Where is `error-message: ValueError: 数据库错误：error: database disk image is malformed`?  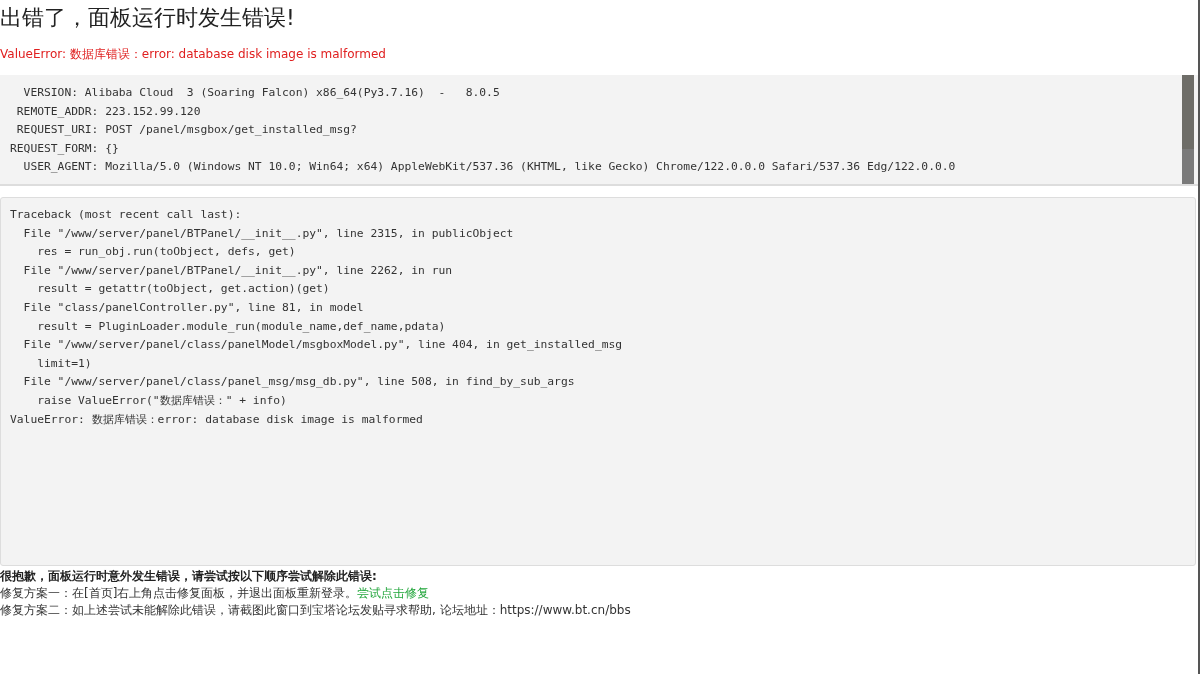
error-message: ValueError: 数据库错误：error: database disk image is malformed is located at coordinates (193, 54).